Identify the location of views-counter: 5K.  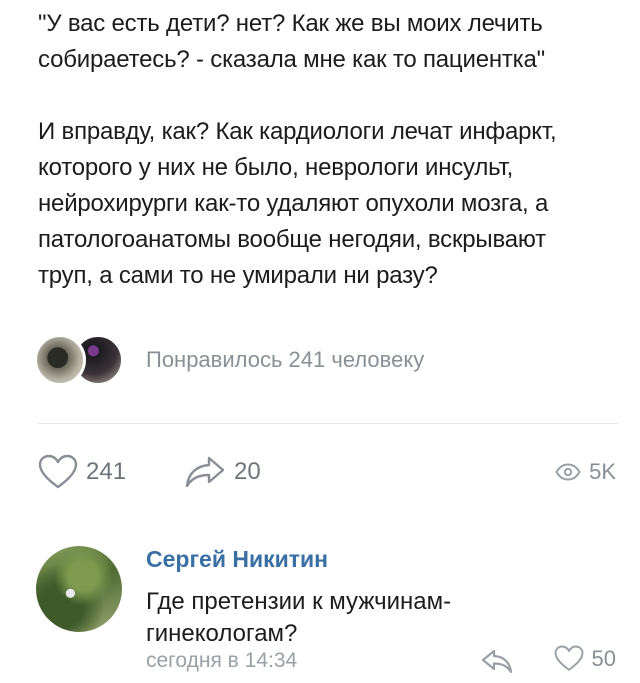
(585, 472).